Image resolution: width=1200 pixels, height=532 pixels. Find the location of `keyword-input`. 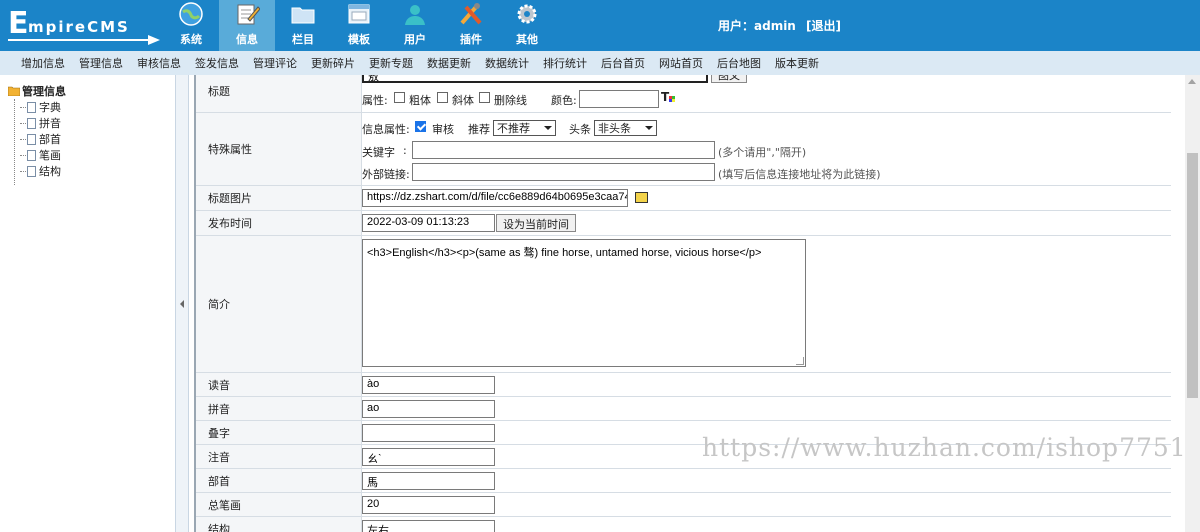

keyword-input is located at coordinates (563, 150).